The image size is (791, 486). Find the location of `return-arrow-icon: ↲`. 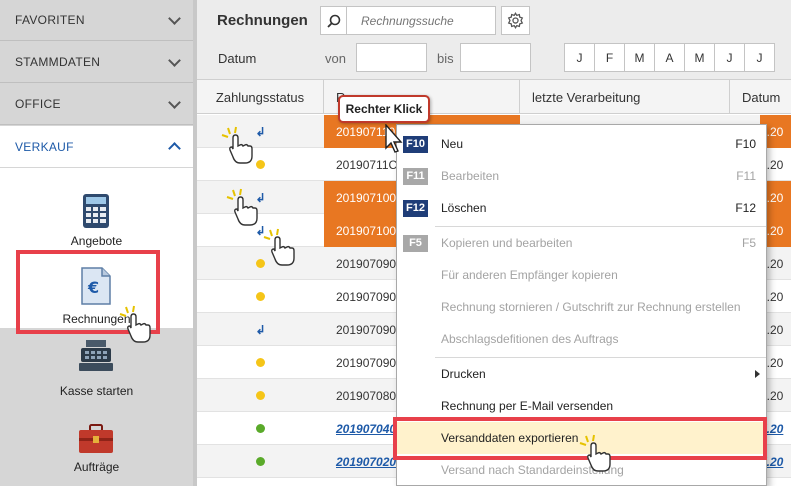

return-arrow-icon: ↲ is located at coordinates (260, 329).